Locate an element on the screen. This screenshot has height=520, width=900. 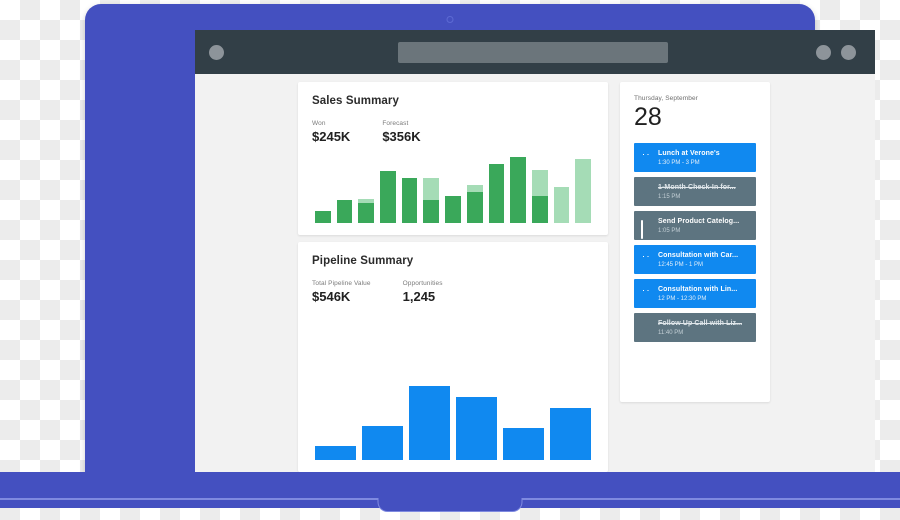
kpi-won: Won $245K is located at coordinates (331, 132).